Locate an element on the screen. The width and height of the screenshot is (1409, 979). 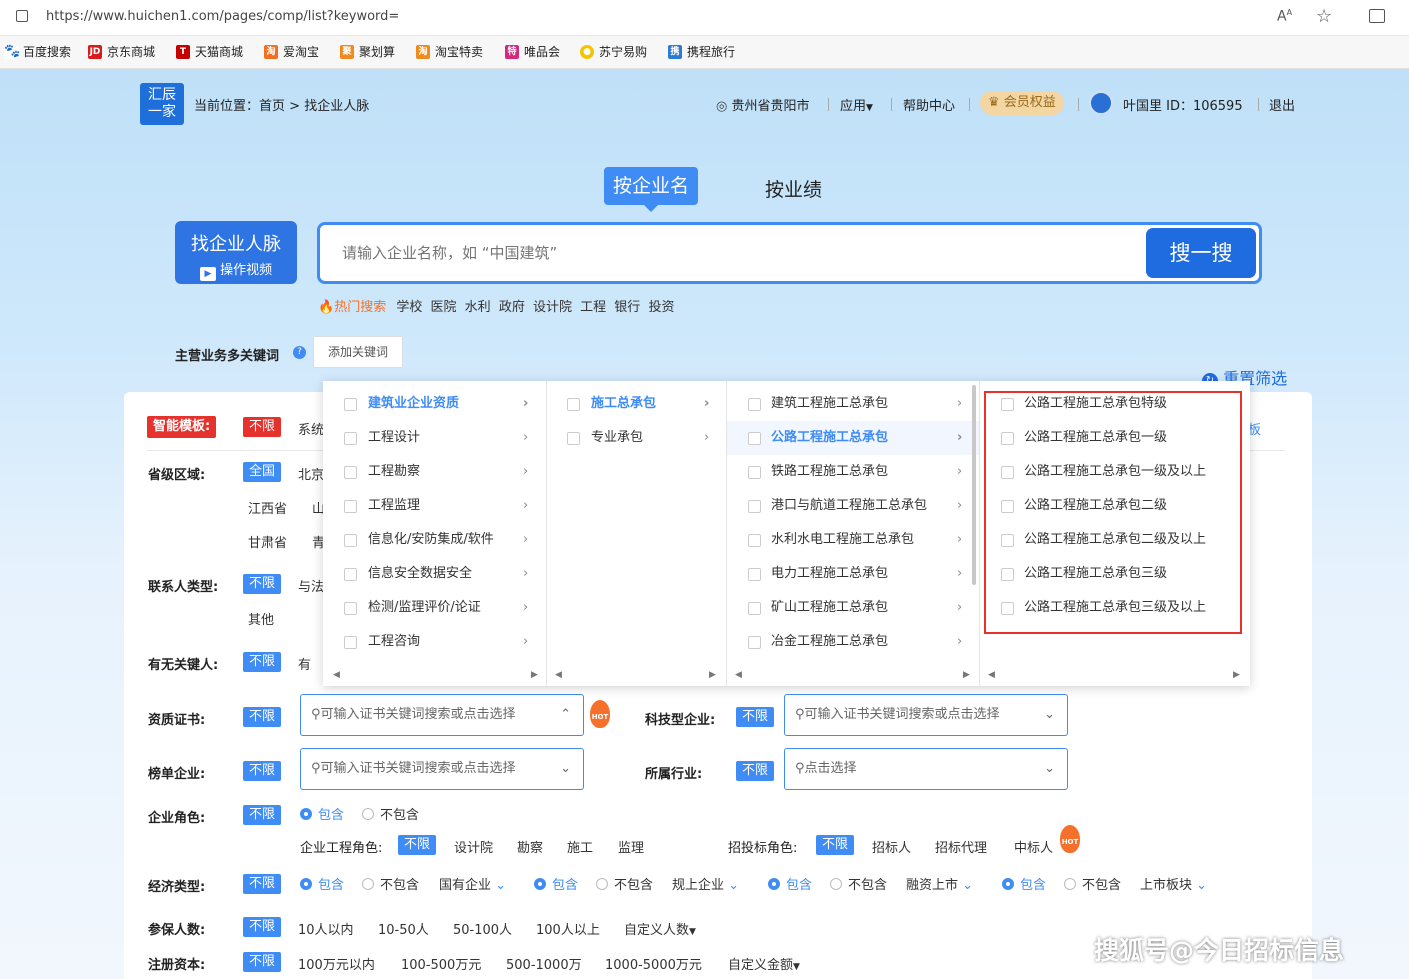
insured-option: 10人以内 is located at coordinates (326, 928).